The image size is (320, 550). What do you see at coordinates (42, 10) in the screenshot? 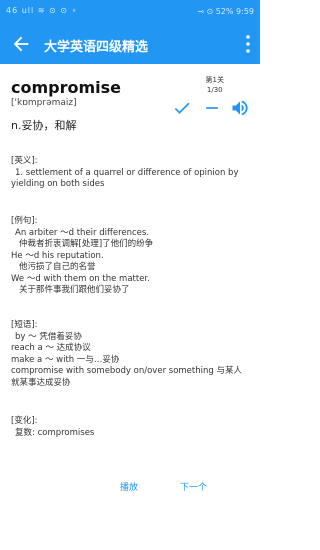
I see `status-left: 46 ull ≋ ⊙ ⊙ ∘` at bounding box center [42, 10].